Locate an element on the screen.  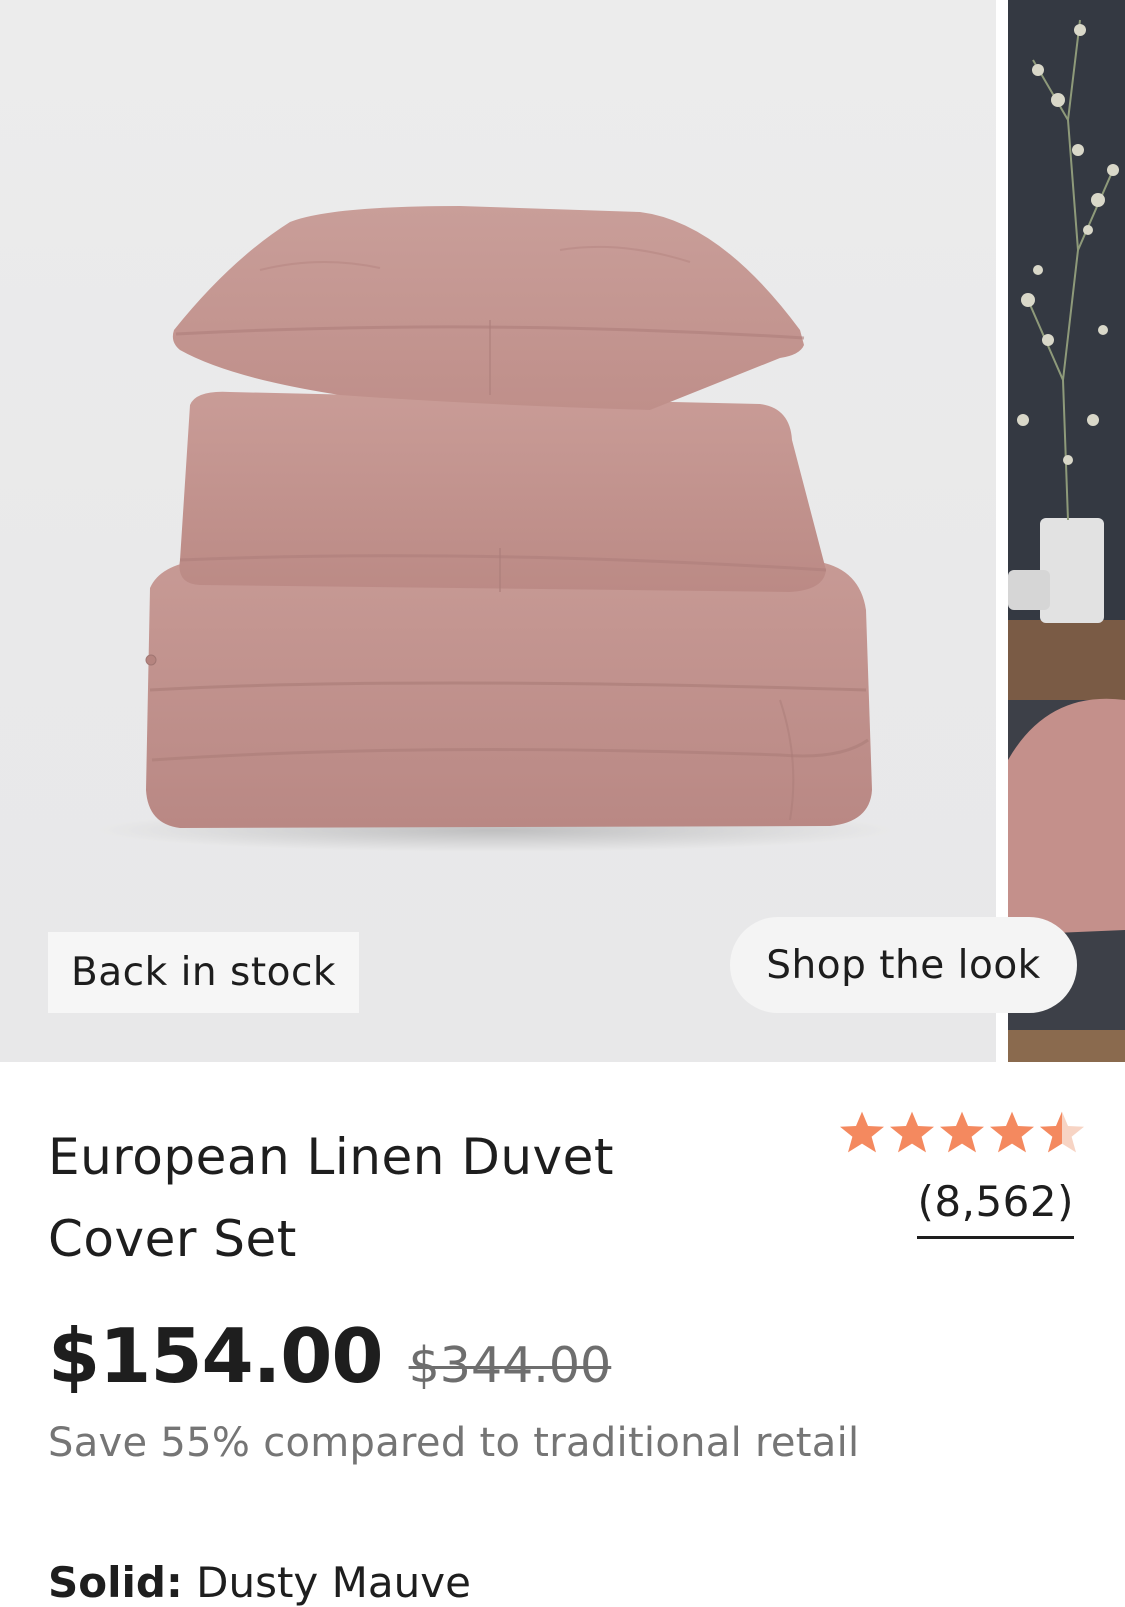
bedroom-scene-image is located at coordinates (1066, 531).